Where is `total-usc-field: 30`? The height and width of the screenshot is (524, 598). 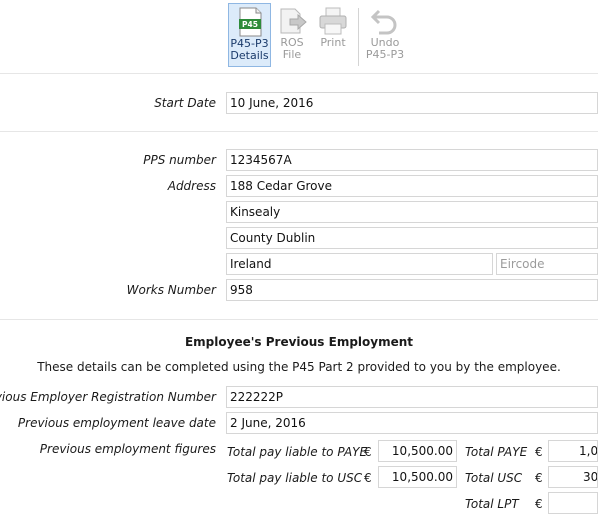
total-usc-field: 30 is located at coordinates (573, 477).